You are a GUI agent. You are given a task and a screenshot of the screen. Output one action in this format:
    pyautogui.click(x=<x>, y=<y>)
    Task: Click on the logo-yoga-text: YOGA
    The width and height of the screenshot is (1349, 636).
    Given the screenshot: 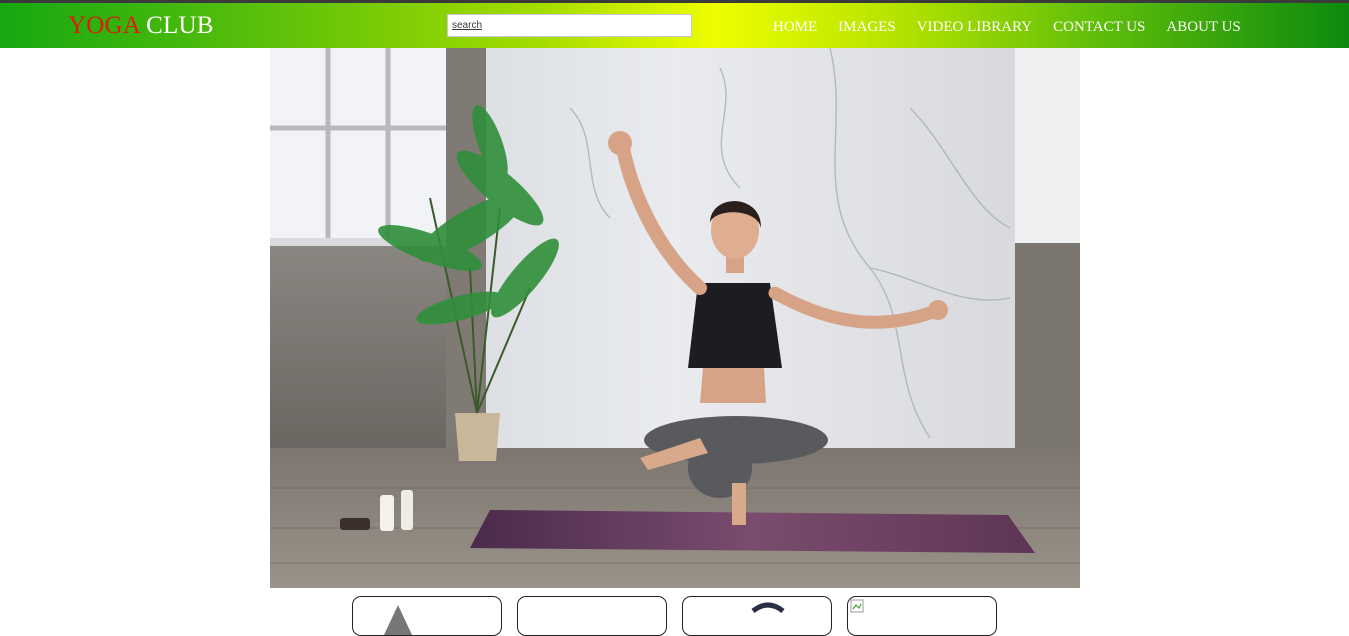 What is the action you would take?
    pyautogui.click(x=104, y=25)
    